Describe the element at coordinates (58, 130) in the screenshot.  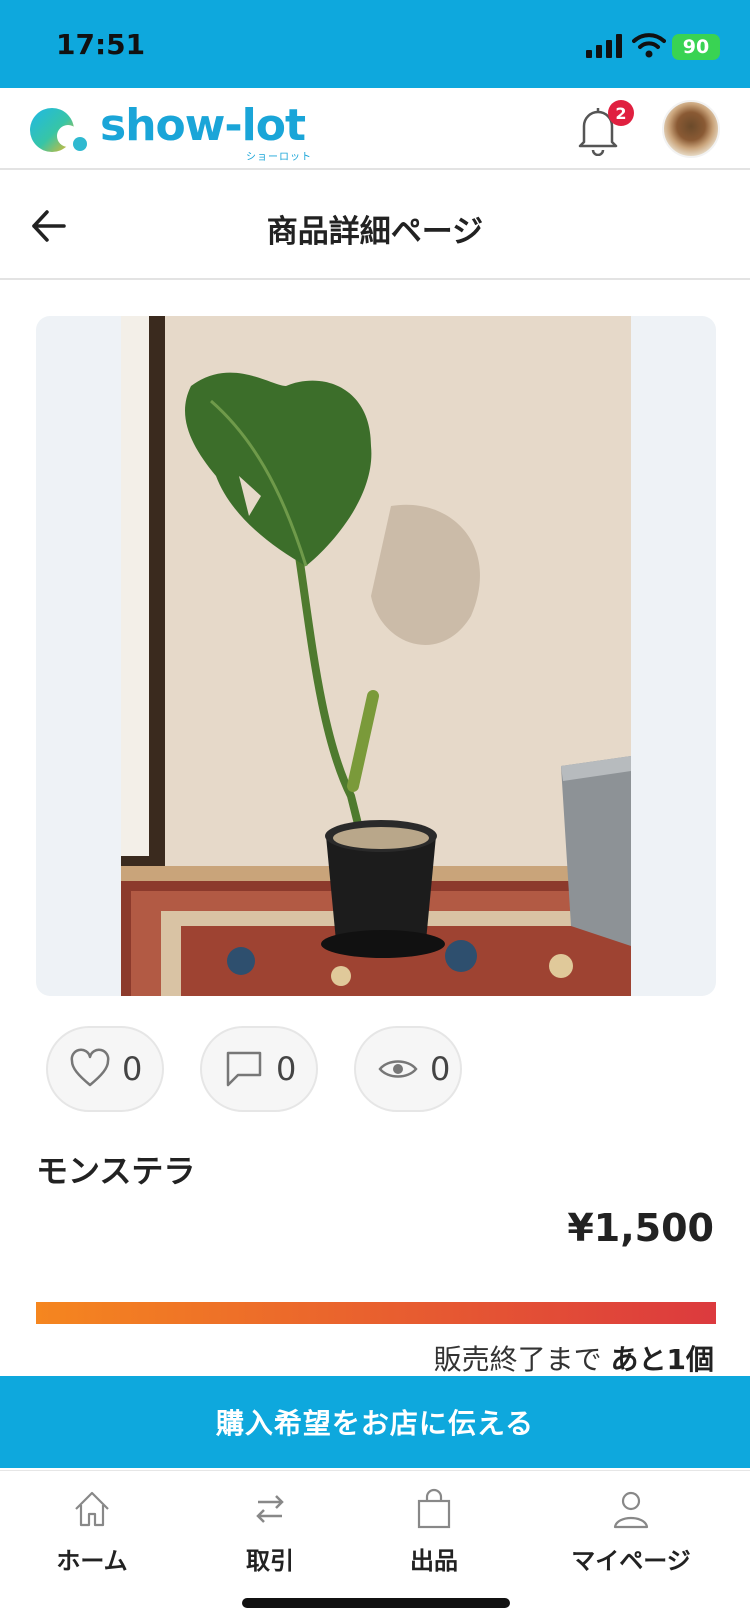
I see `logo-mark-icon` at that location.